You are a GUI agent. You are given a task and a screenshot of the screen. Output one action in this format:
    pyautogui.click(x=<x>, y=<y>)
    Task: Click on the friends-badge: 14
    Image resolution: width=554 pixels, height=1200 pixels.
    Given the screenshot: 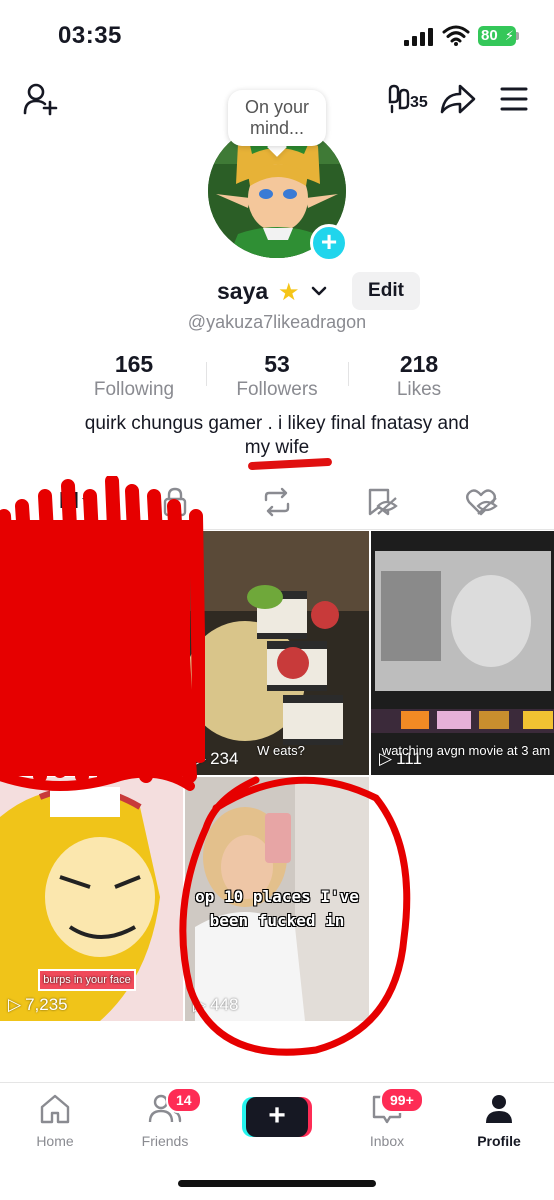 What is the action you would take?
    pyautogui.click(x=184, y=1100)
    